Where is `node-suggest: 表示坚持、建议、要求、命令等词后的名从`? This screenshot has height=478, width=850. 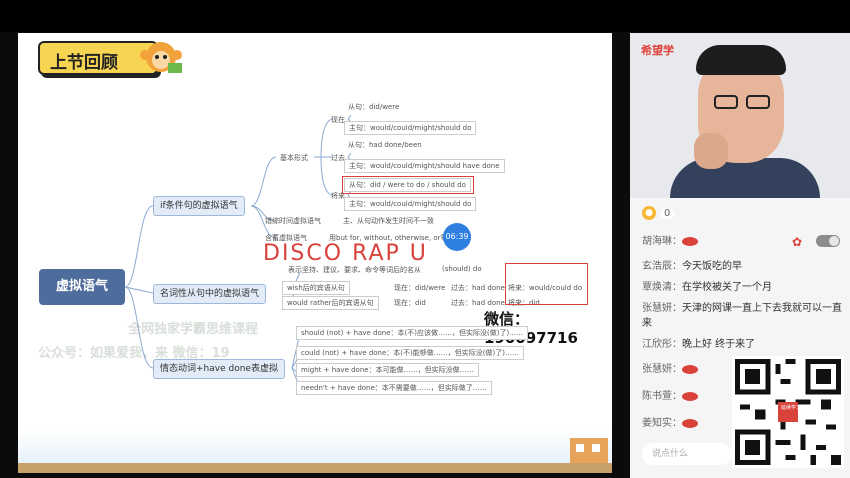
node-suggest: 表示坚持、建议、要求、命令等词后的名从 is located at coordinates (354, 270).